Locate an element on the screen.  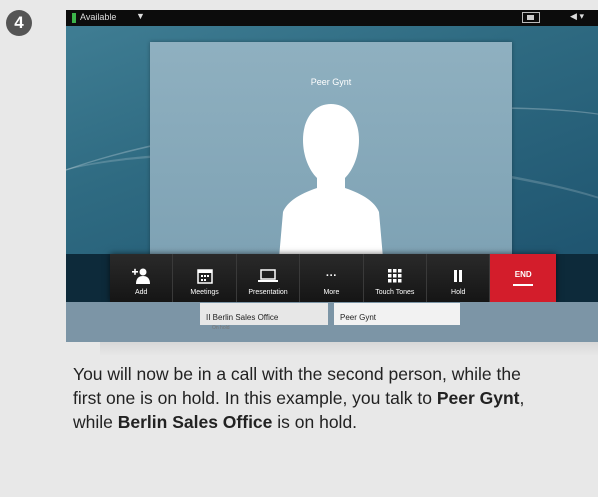
meetings-label: Meetings is located at coordinates (204, 292).